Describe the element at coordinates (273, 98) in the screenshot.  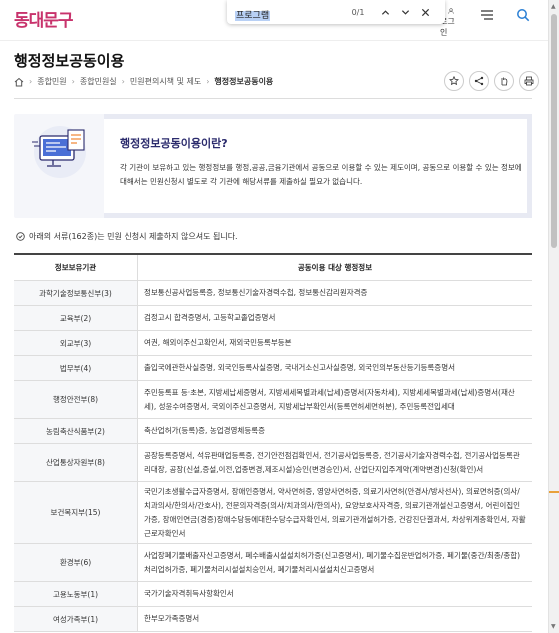
I see `content-divider` at that location.